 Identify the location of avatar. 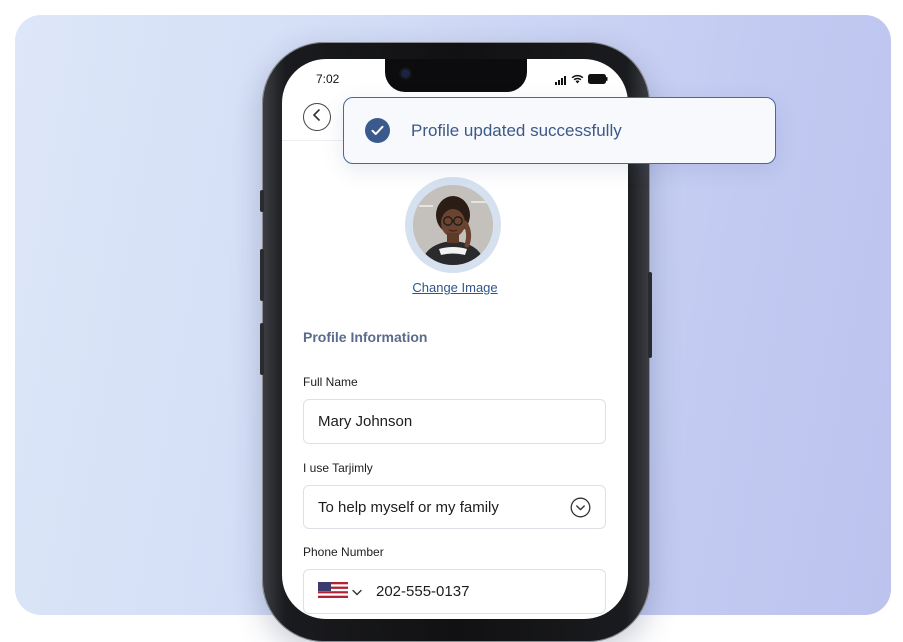
(453, 225).